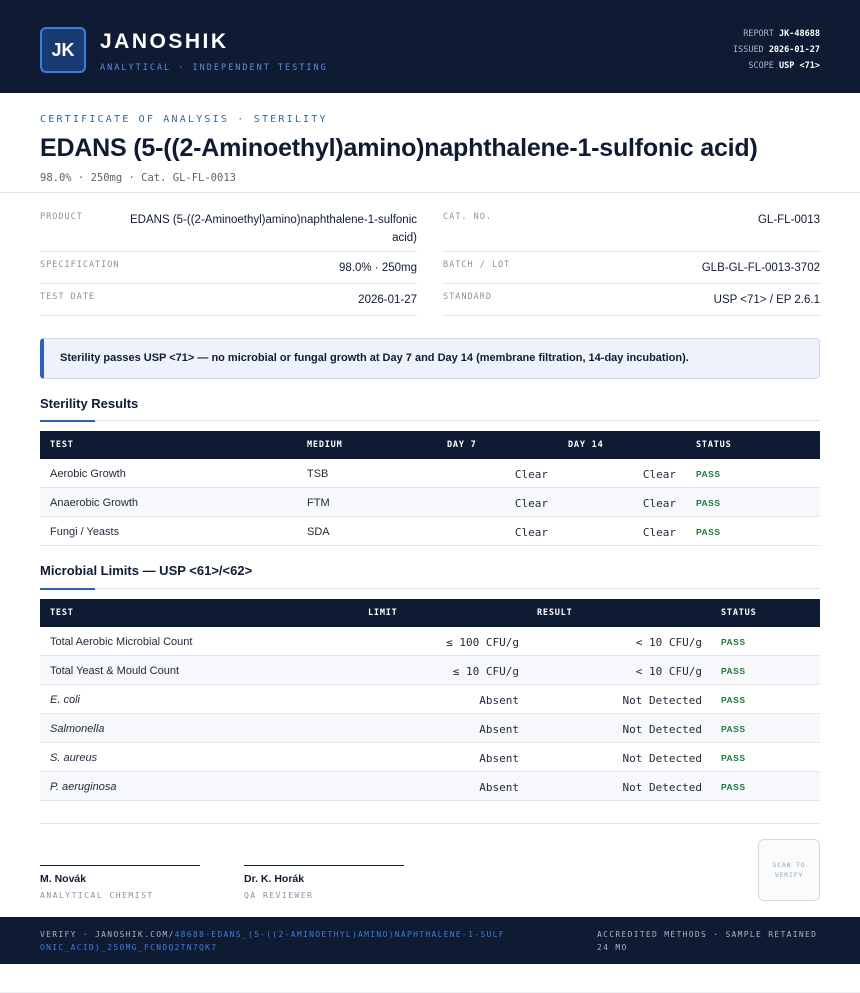  What do you see at coordinates (107, 934) in the screenshot?
I see `verify-prefix: VERIFY · JANOSHIK.COM/` at bounding box center [107, 934].